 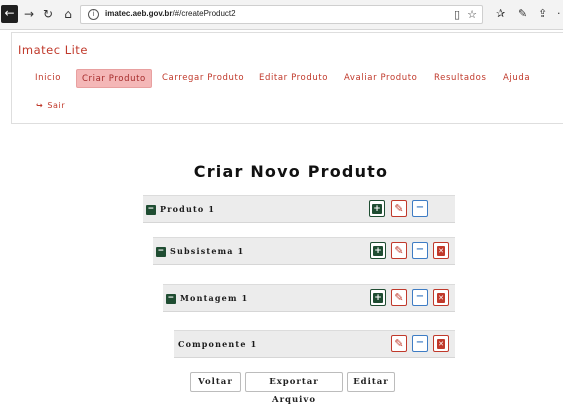 I want to click on page-title: Criar Novo Produto, so click(x=291, y=171).